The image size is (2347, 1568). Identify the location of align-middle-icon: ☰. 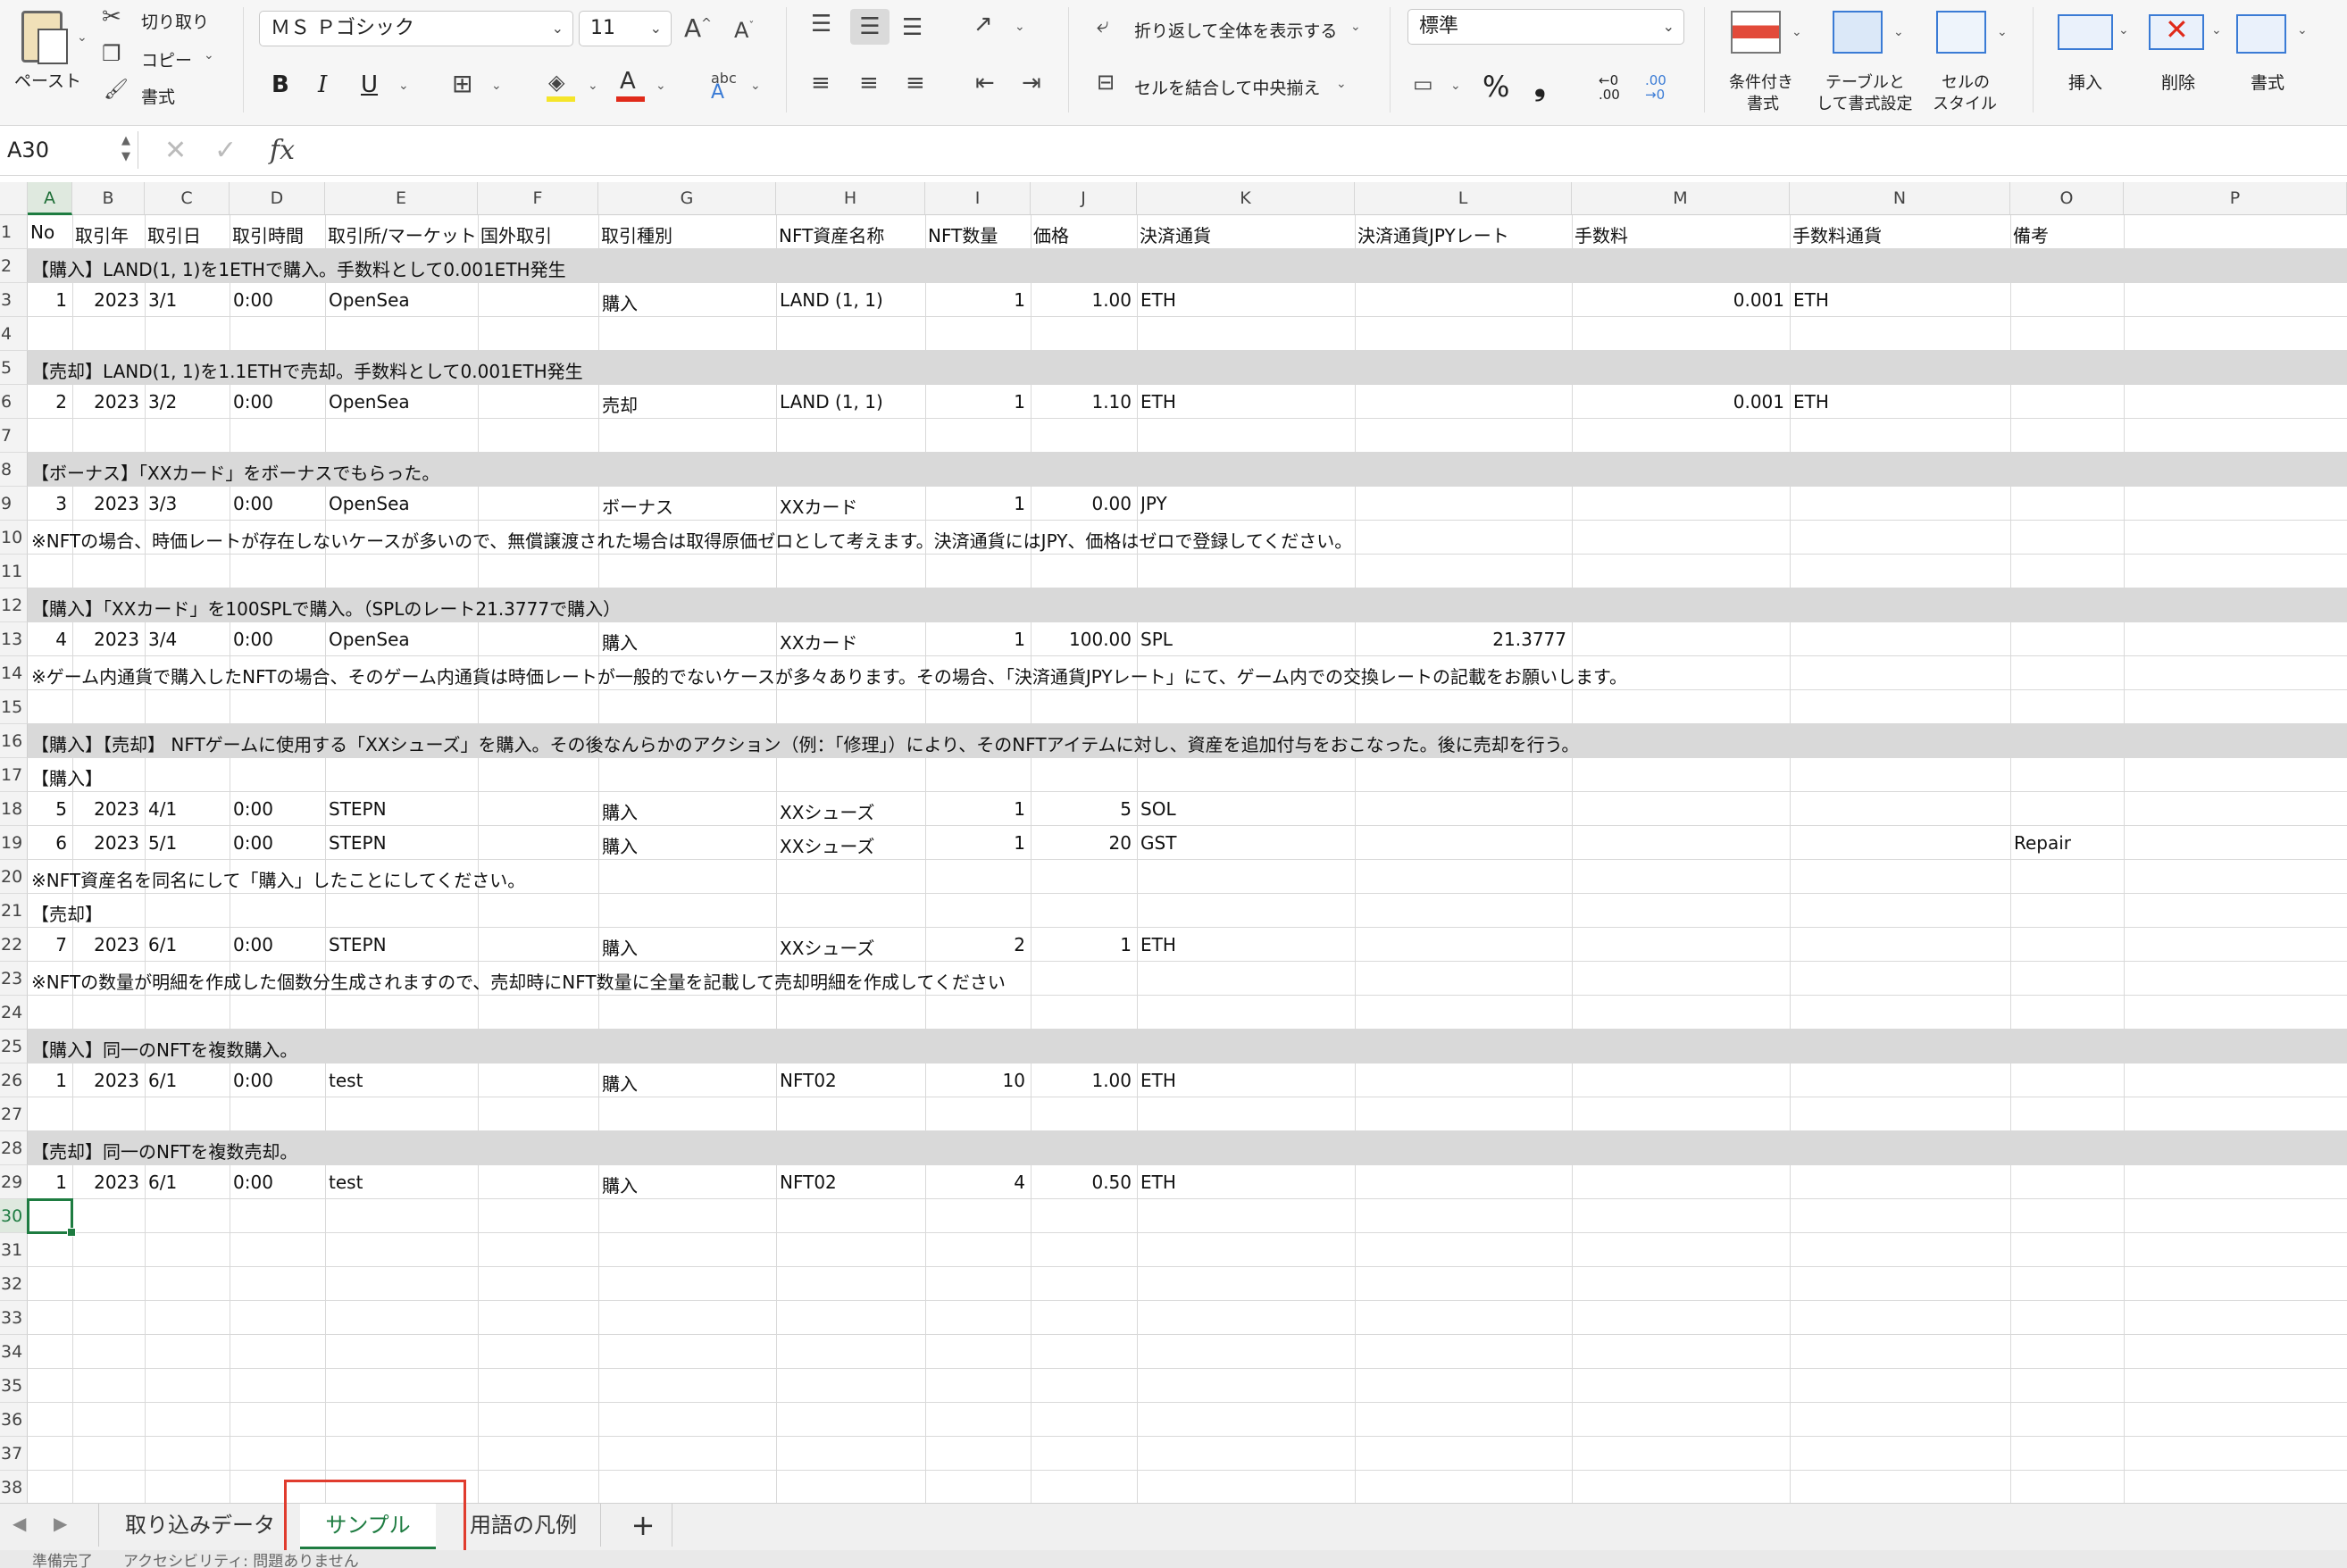
(870, 27).